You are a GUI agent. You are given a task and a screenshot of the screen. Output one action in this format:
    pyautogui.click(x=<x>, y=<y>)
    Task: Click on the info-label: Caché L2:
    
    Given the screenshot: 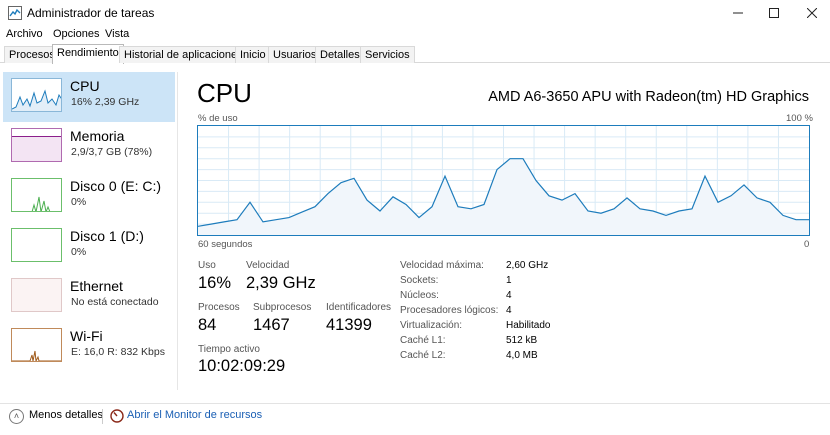 What is the action you would take?
    pyautogui.click(x=423, y=355)
    